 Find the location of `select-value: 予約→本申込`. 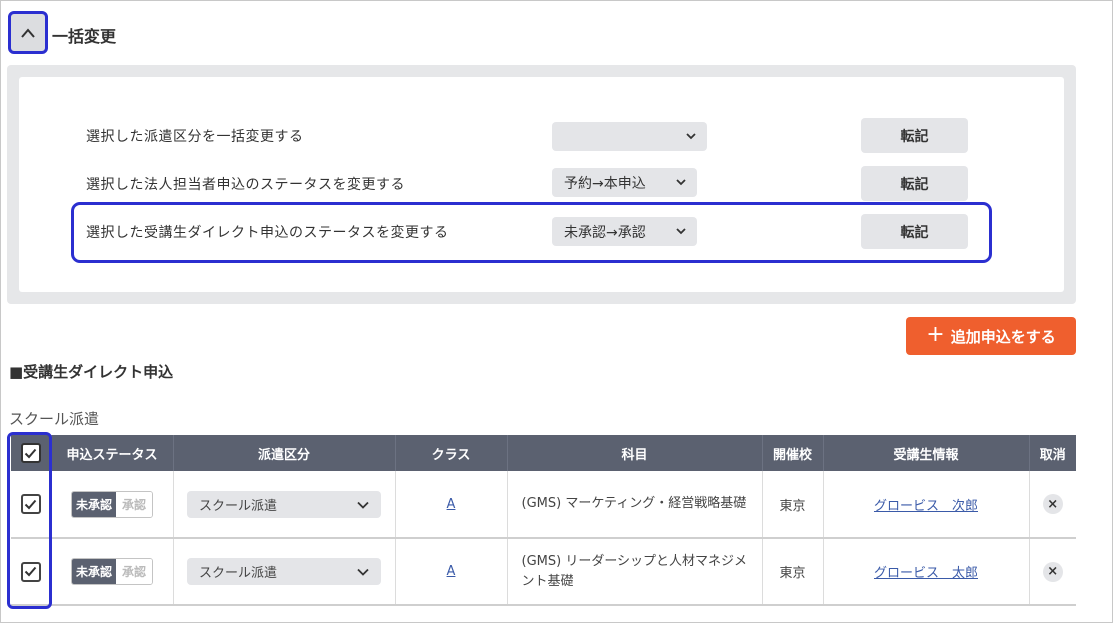

select-value: 予約→本申込 is located at coordinates (605, 183).